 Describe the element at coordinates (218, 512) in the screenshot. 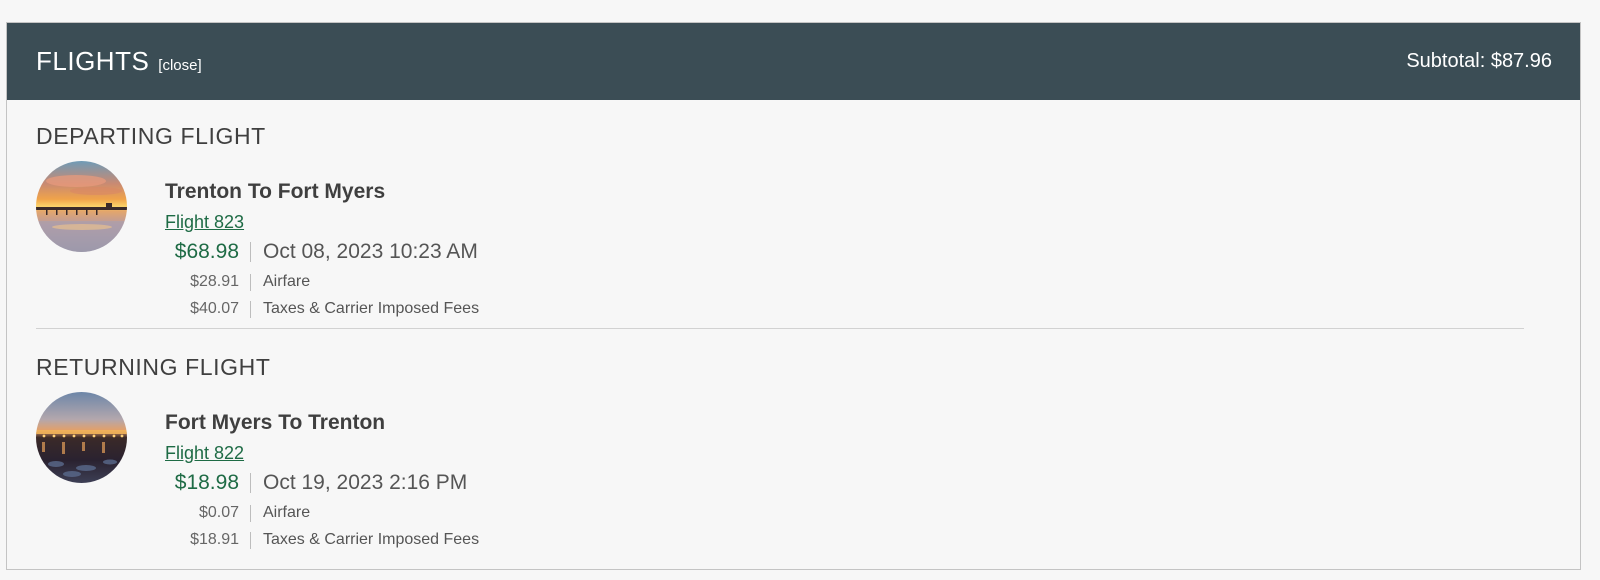

I see `returning-airfare-amount: $0.07` at that location.